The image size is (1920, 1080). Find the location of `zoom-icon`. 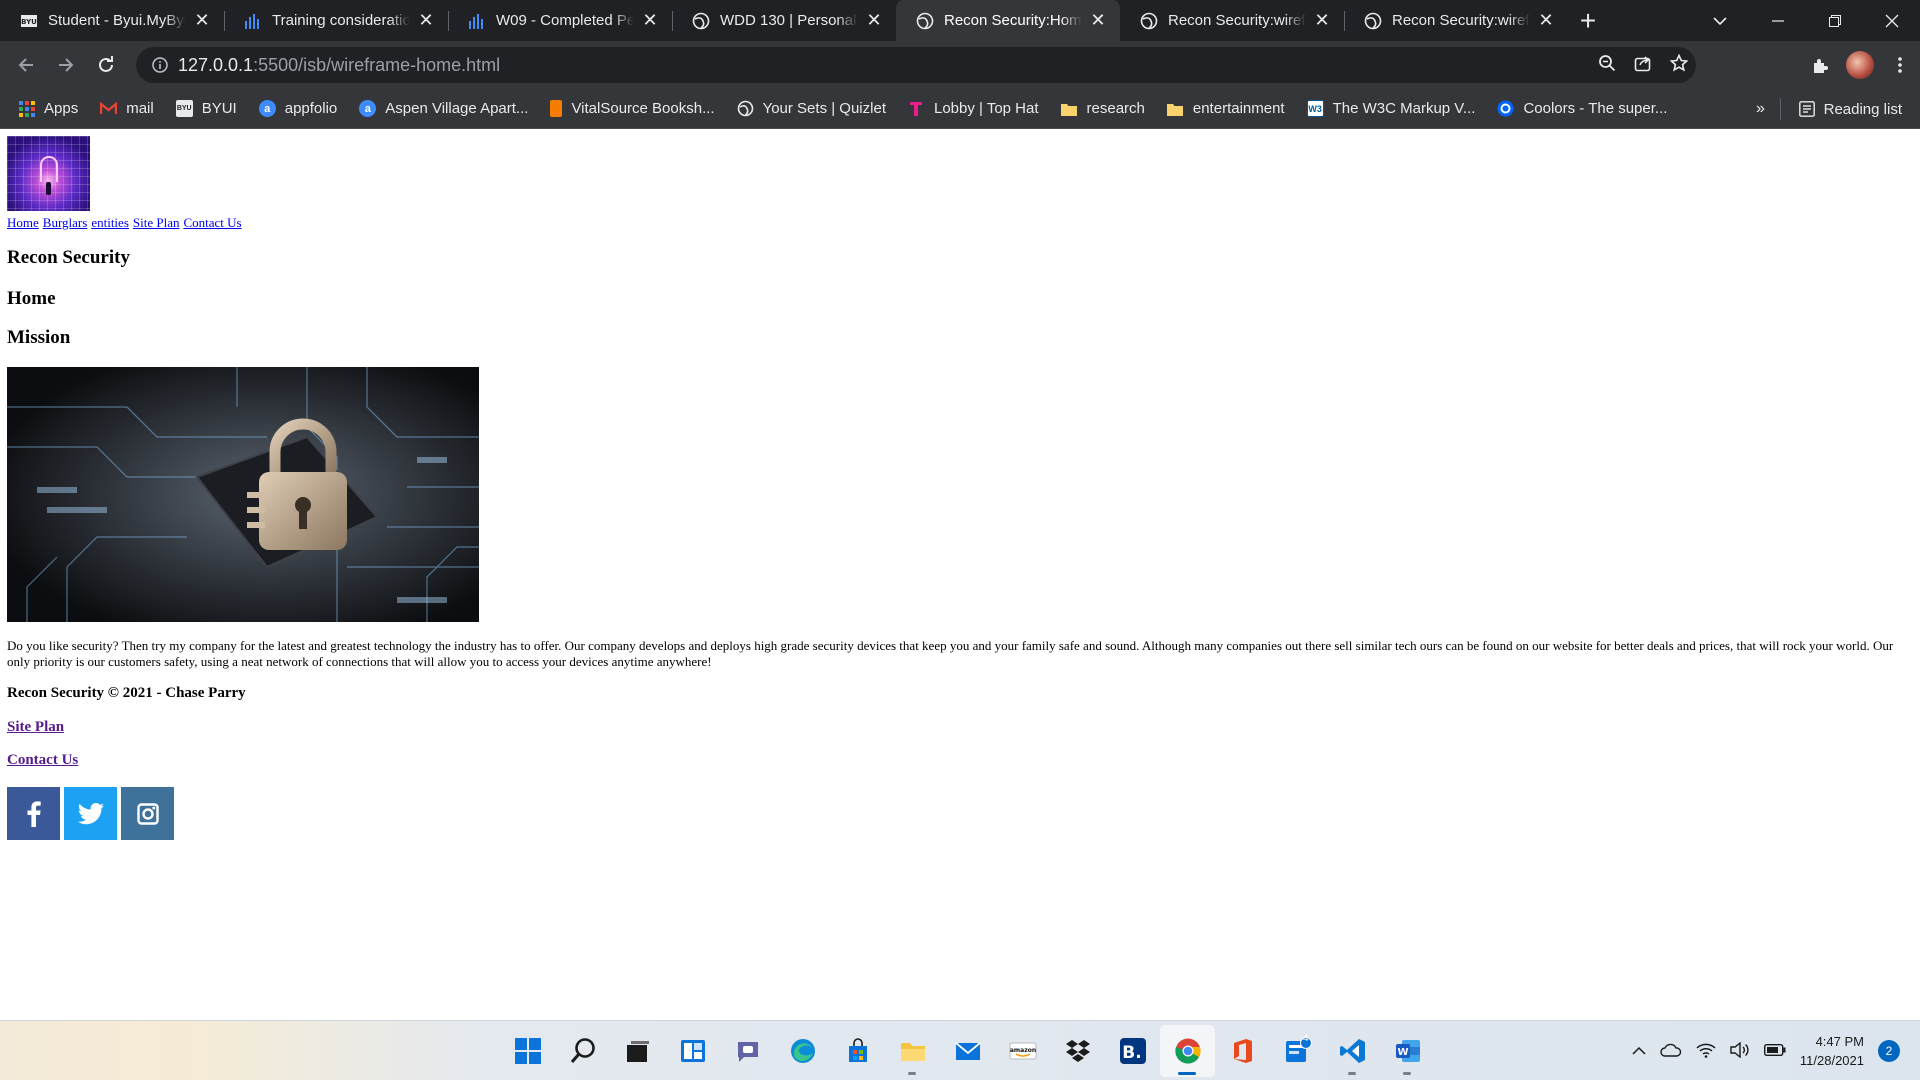

zoom-icon is located at coordinates (1607, 65).